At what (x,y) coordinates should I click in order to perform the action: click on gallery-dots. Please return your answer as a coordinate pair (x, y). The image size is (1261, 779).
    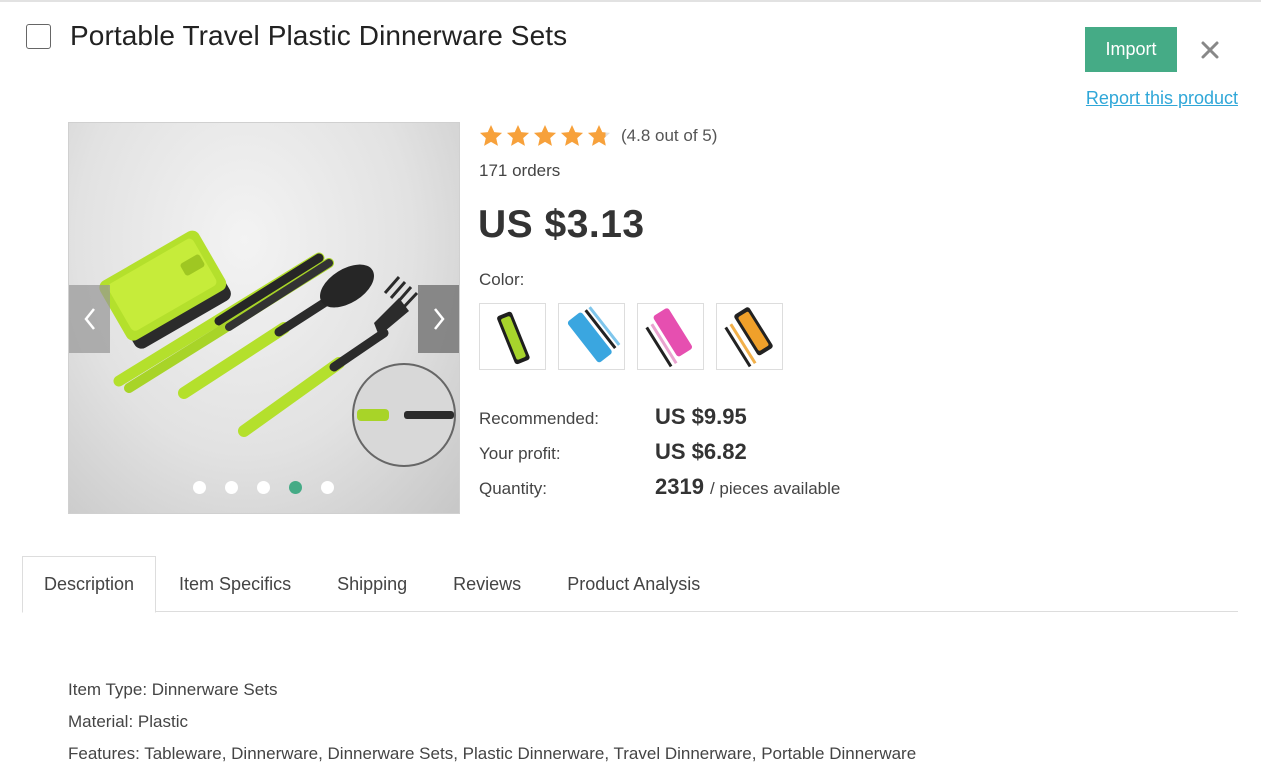
    Looking at the image, I should click on (263, 487).